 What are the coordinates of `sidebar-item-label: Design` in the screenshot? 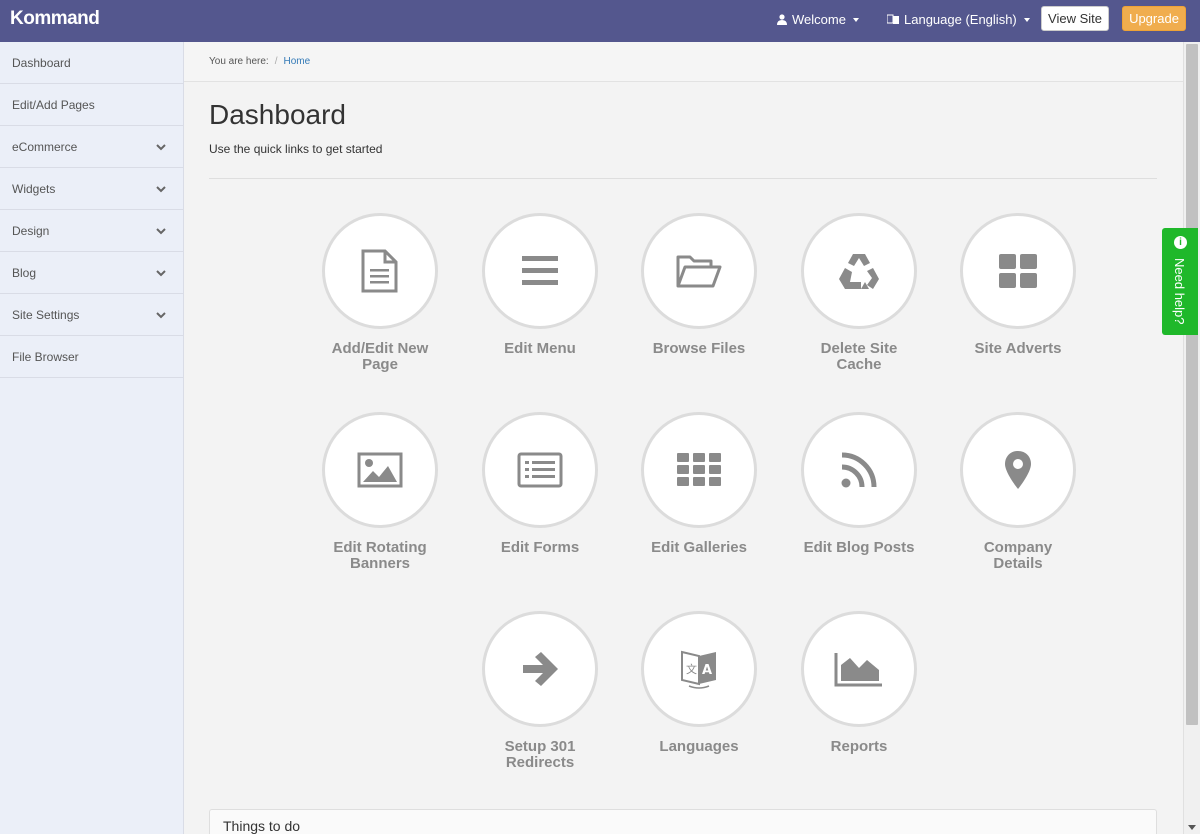 It's located at (31, 230).